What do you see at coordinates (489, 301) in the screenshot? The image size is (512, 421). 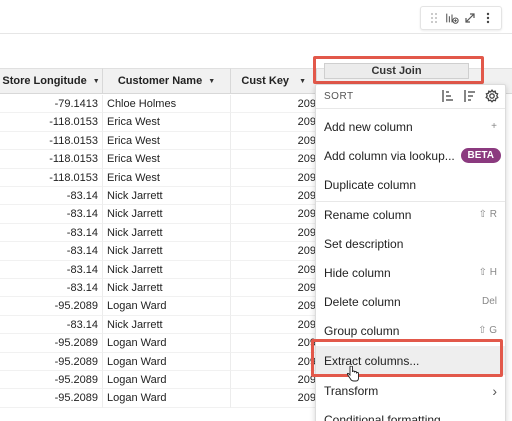 I see `menu-item-shortcut: Del` at bounding box center [489, 301].